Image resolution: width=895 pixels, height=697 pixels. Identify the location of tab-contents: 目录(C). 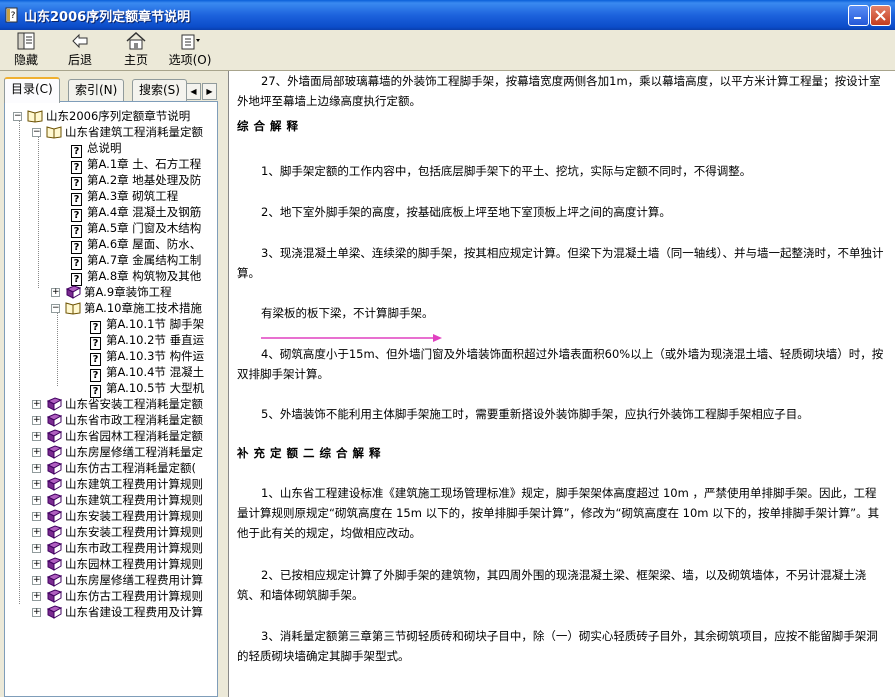
(32, 90).